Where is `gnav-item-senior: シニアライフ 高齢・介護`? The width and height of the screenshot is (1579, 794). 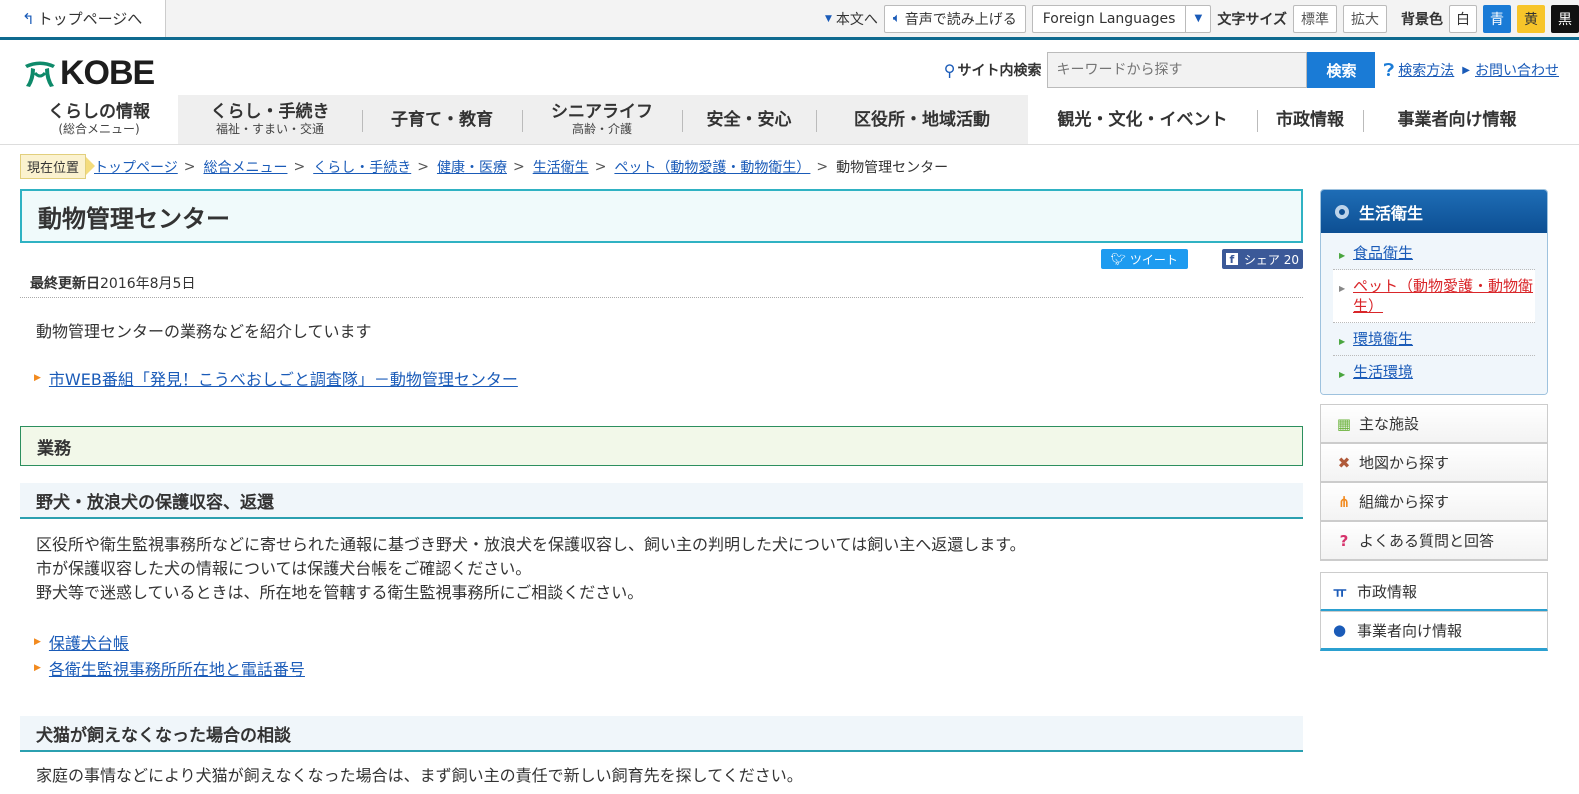
gnav-item-senior: シニアライフ 高齢・介護 is located at coordinates (602, 119).